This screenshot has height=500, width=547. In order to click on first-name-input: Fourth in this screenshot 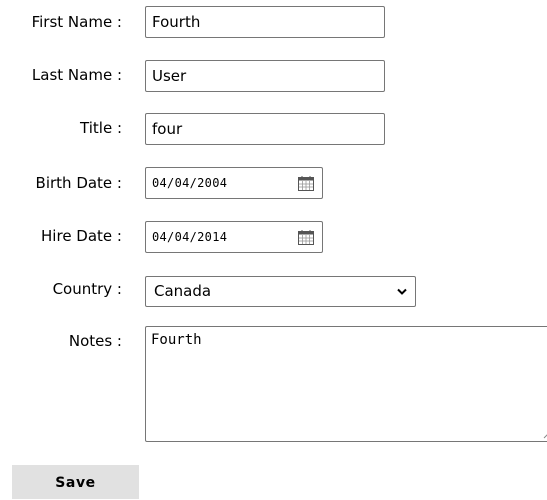, I will do `click(265, 22)`.